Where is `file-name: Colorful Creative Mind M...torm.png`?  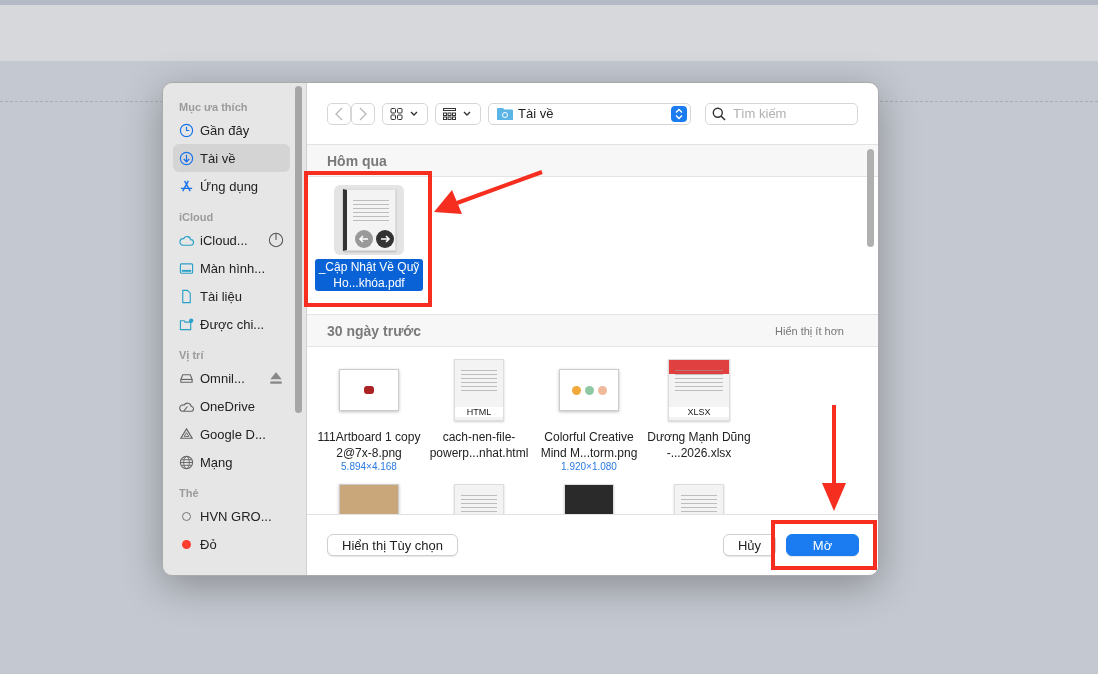 file-name: Colorful Creative Mind M...torm.png is located at coordinates (589, 445).